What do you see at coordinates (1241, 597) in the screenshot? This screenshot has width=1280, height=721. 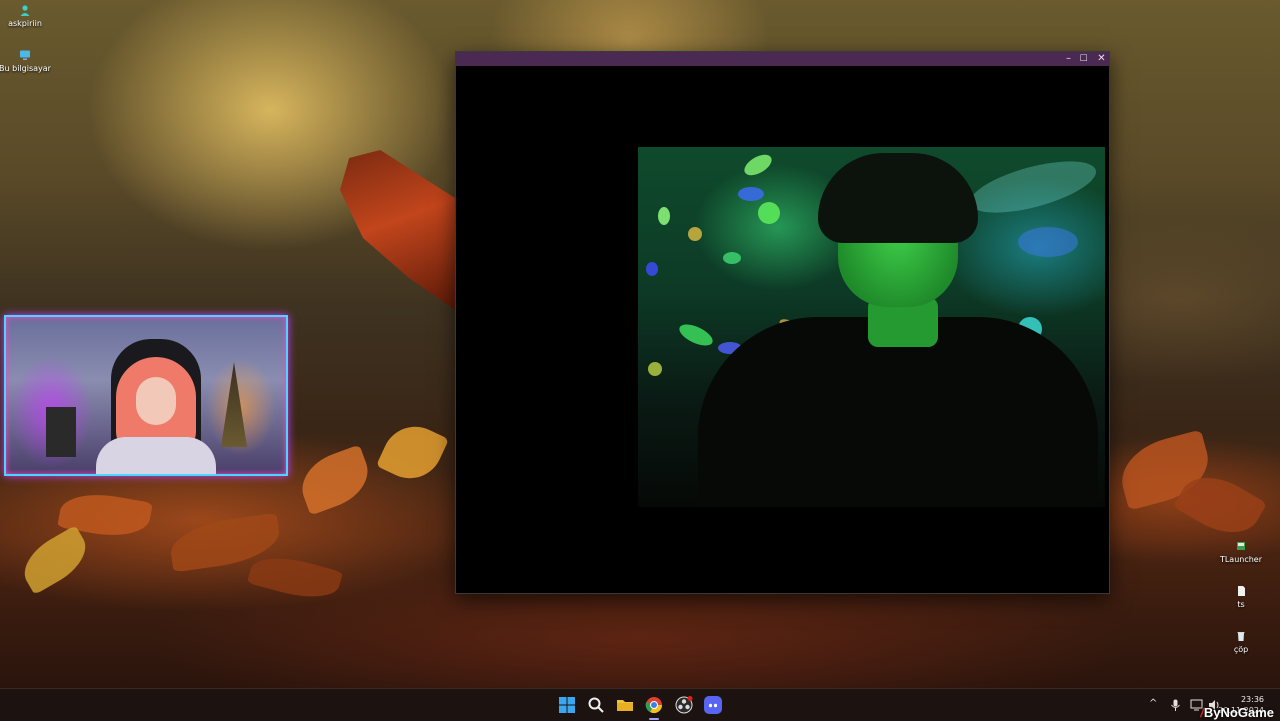 I see `desktop-icon-ts: ts` at bounding box center [1241, 597].